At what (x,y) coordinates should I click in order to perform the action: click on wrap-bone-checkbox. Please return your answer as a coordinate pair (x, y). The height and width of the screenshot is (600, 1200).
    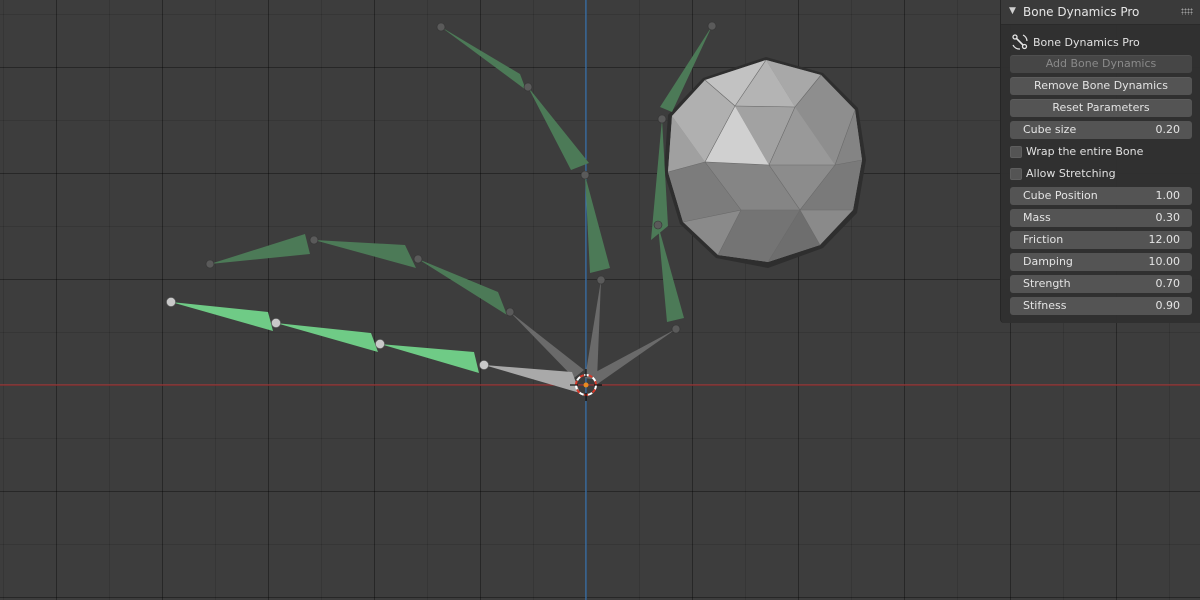
    Looking at the image, I should click on (1016, 152).